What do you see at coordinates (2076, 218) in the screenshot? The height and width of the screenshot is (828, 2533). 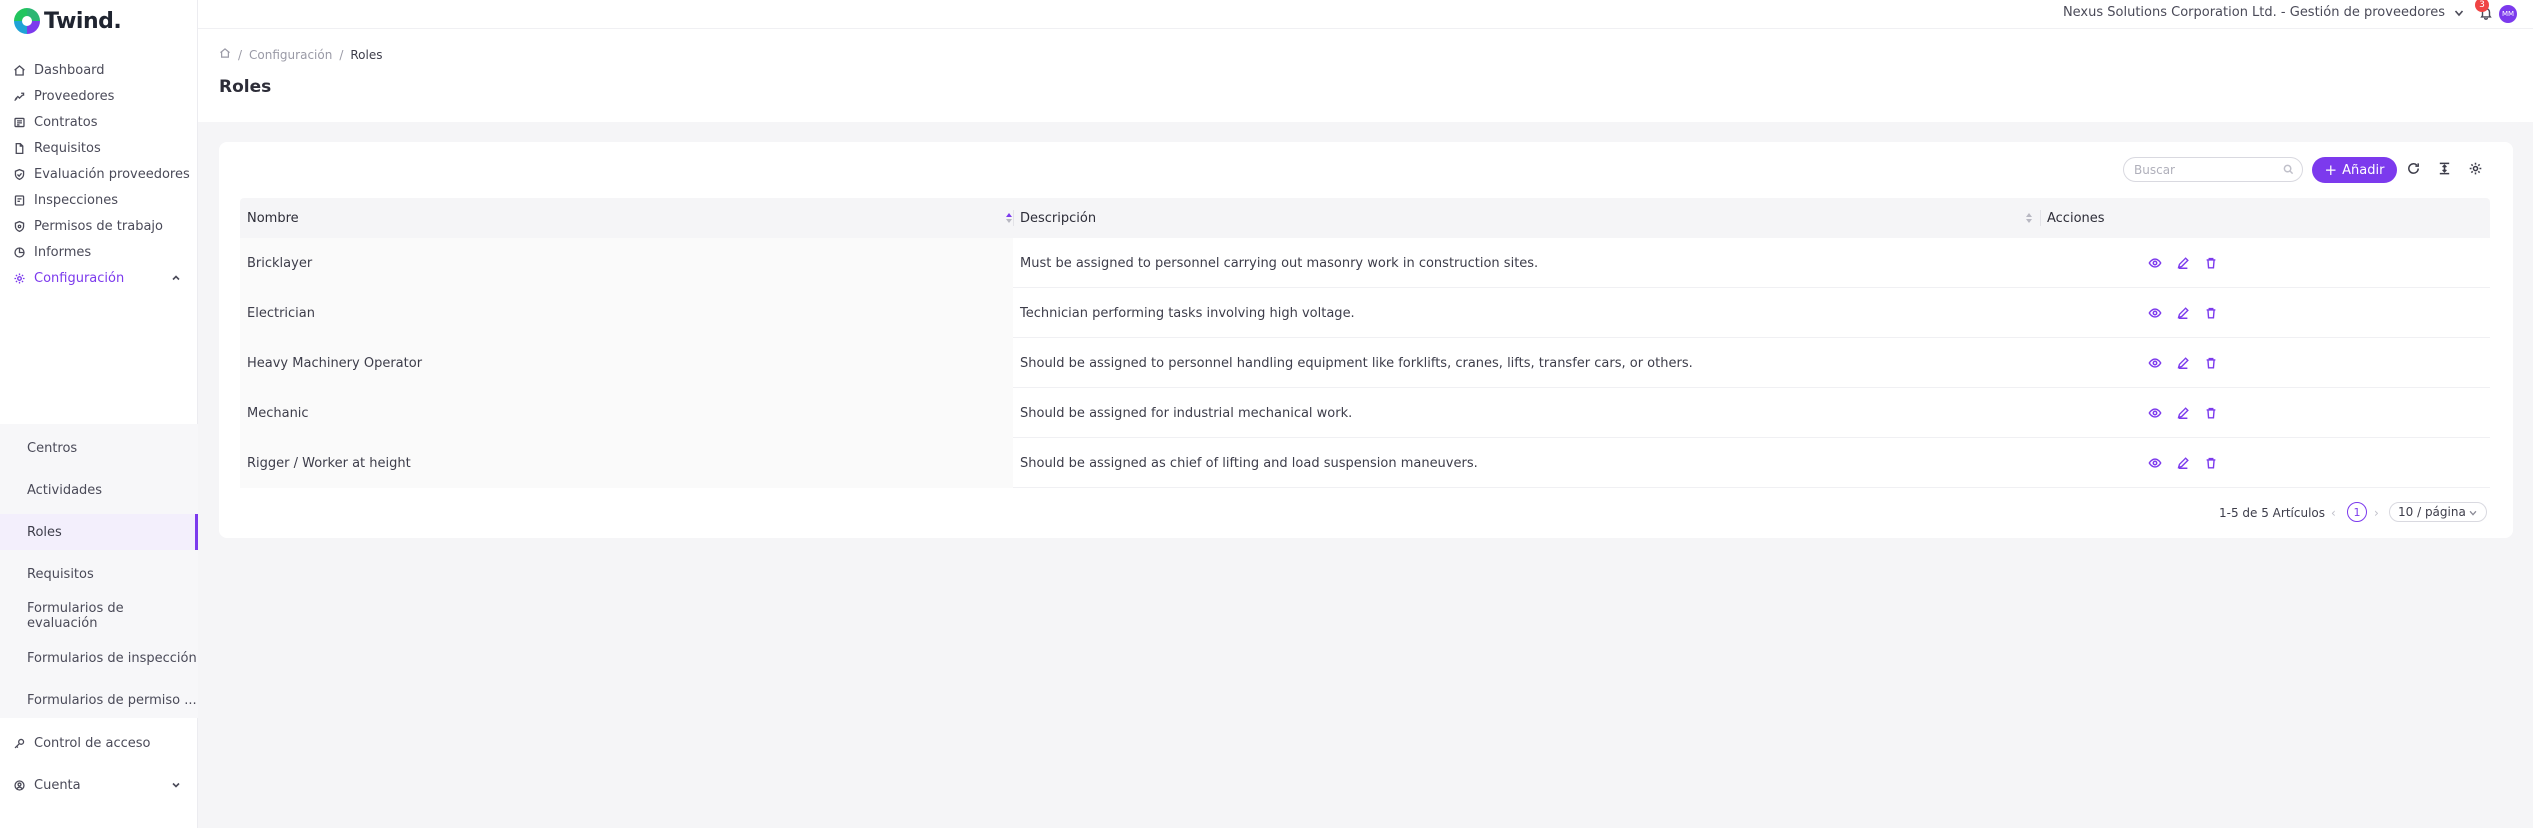 I see `column-header-acciones: Acciones` at bounding box center [2076, 218].